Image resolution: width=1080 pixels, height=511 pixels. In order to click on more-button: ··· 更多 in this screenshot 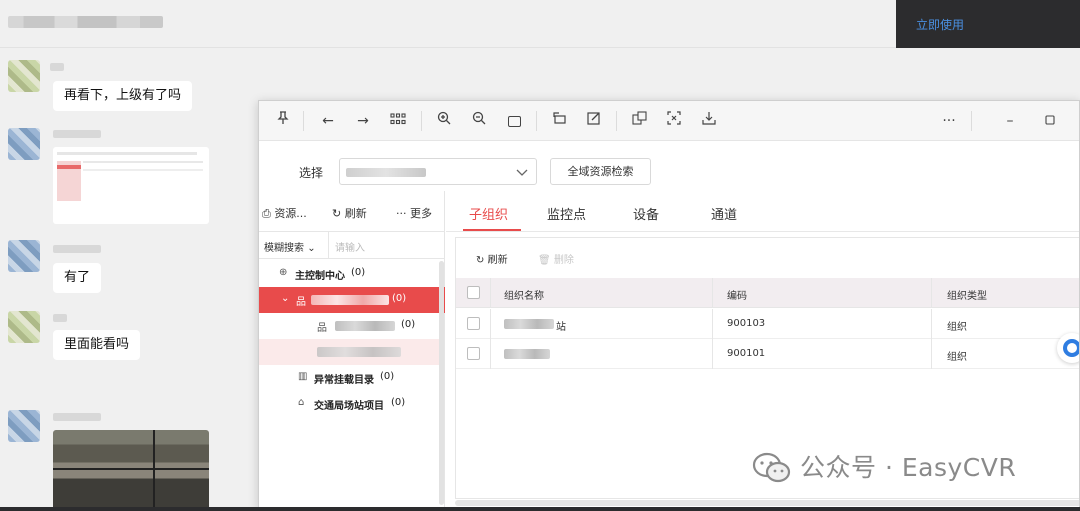, I will do `click(414, 213)`.